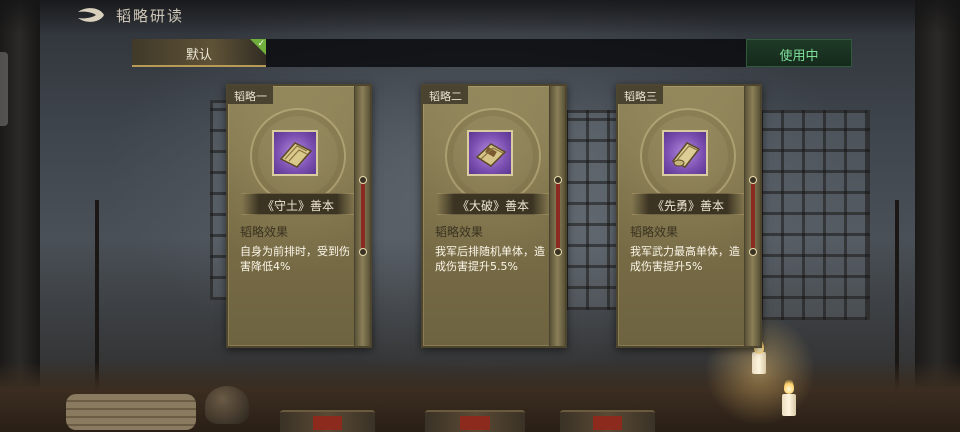  I want to click on item-name-bar: 《大破》善本, so click(493, 204).